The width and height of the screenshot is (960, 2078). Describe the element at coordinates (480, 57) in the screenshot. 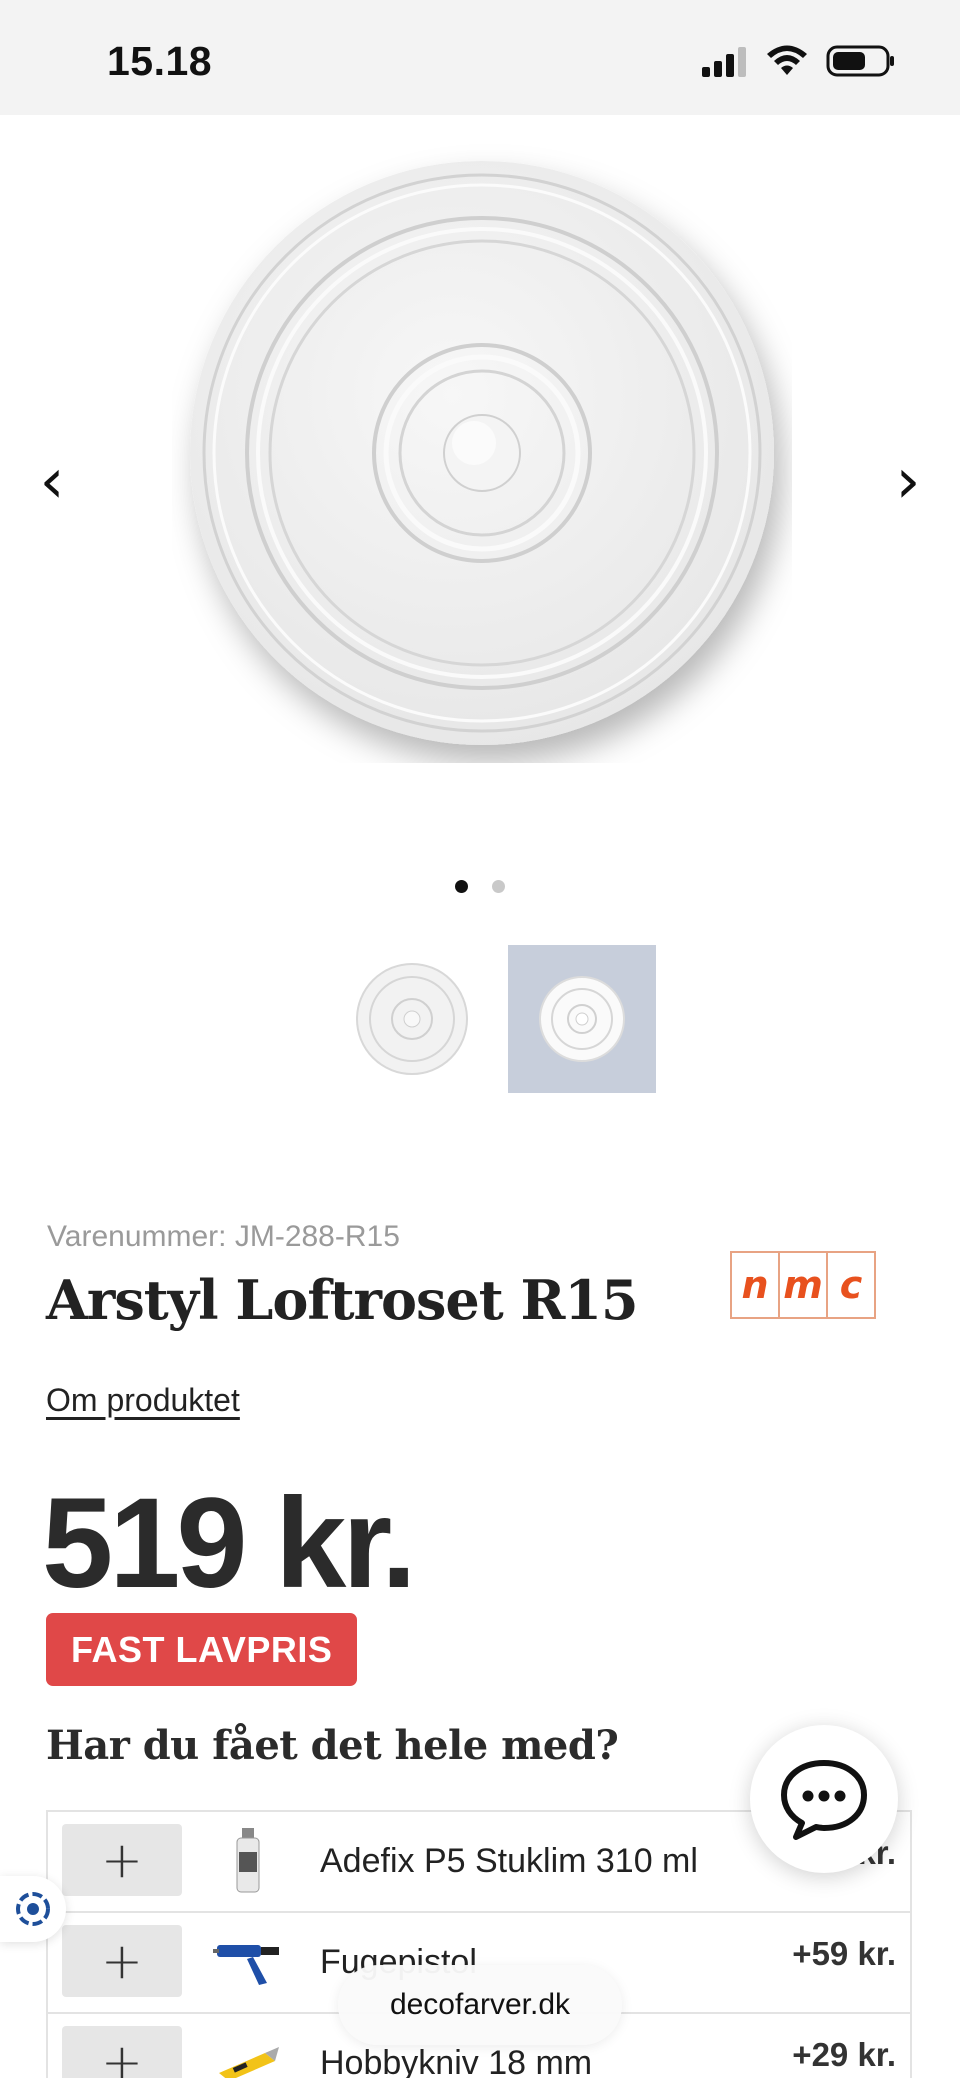

I see `status-bar: 15.18` at that location.